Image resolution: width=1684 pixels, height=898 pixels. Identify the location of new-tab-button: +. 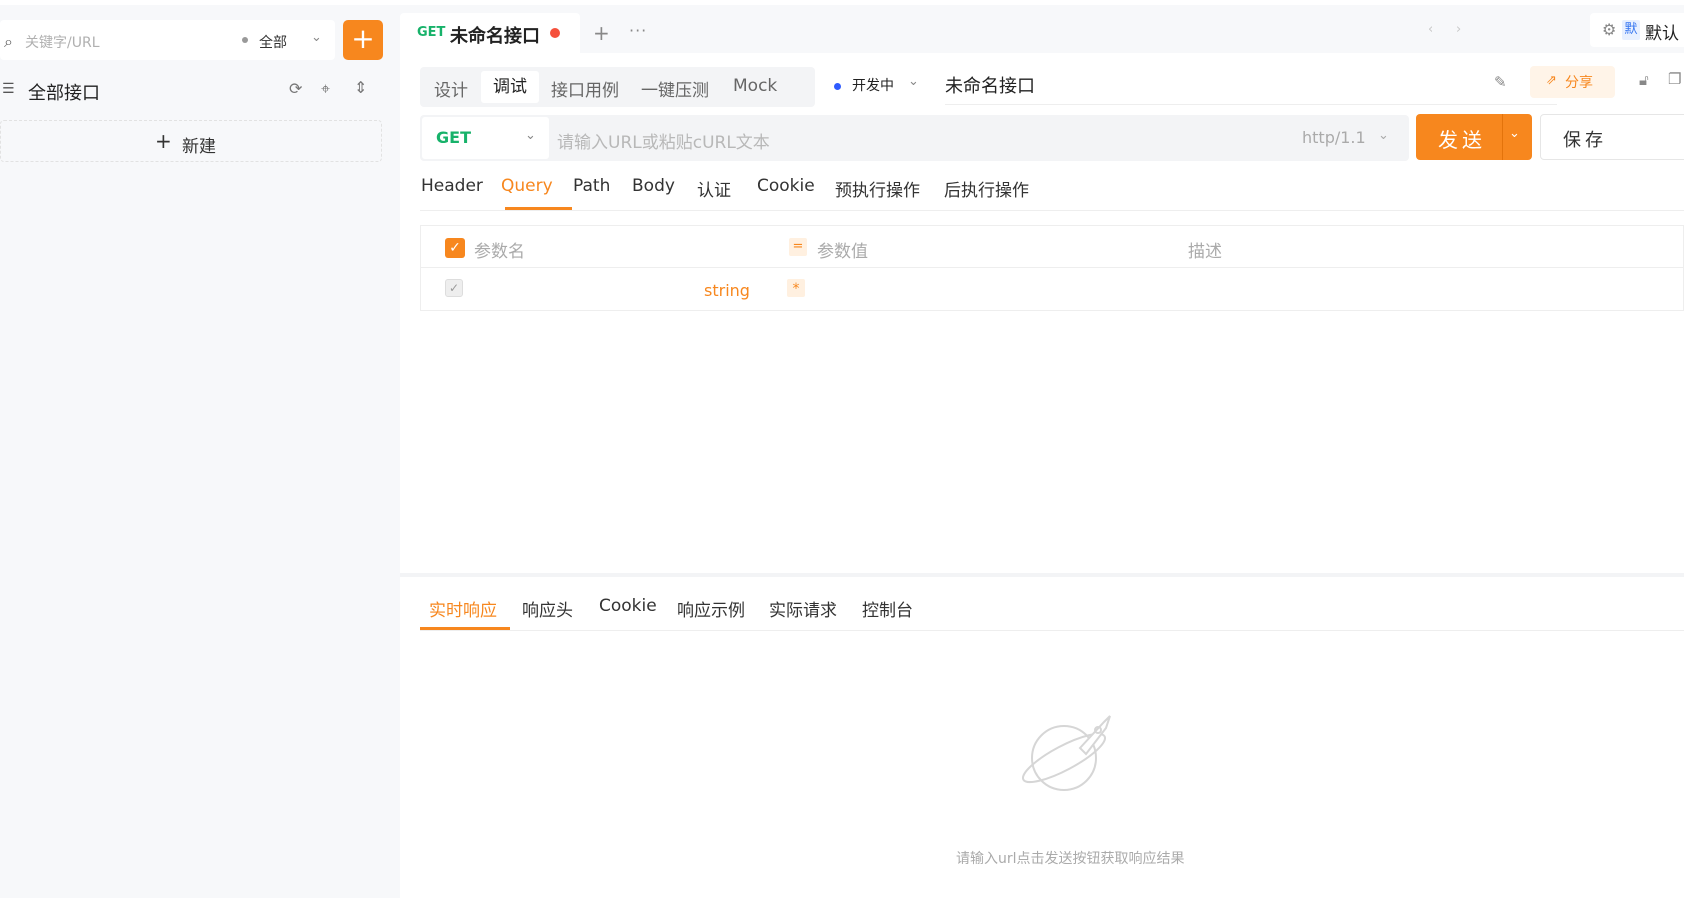
(601, 33).